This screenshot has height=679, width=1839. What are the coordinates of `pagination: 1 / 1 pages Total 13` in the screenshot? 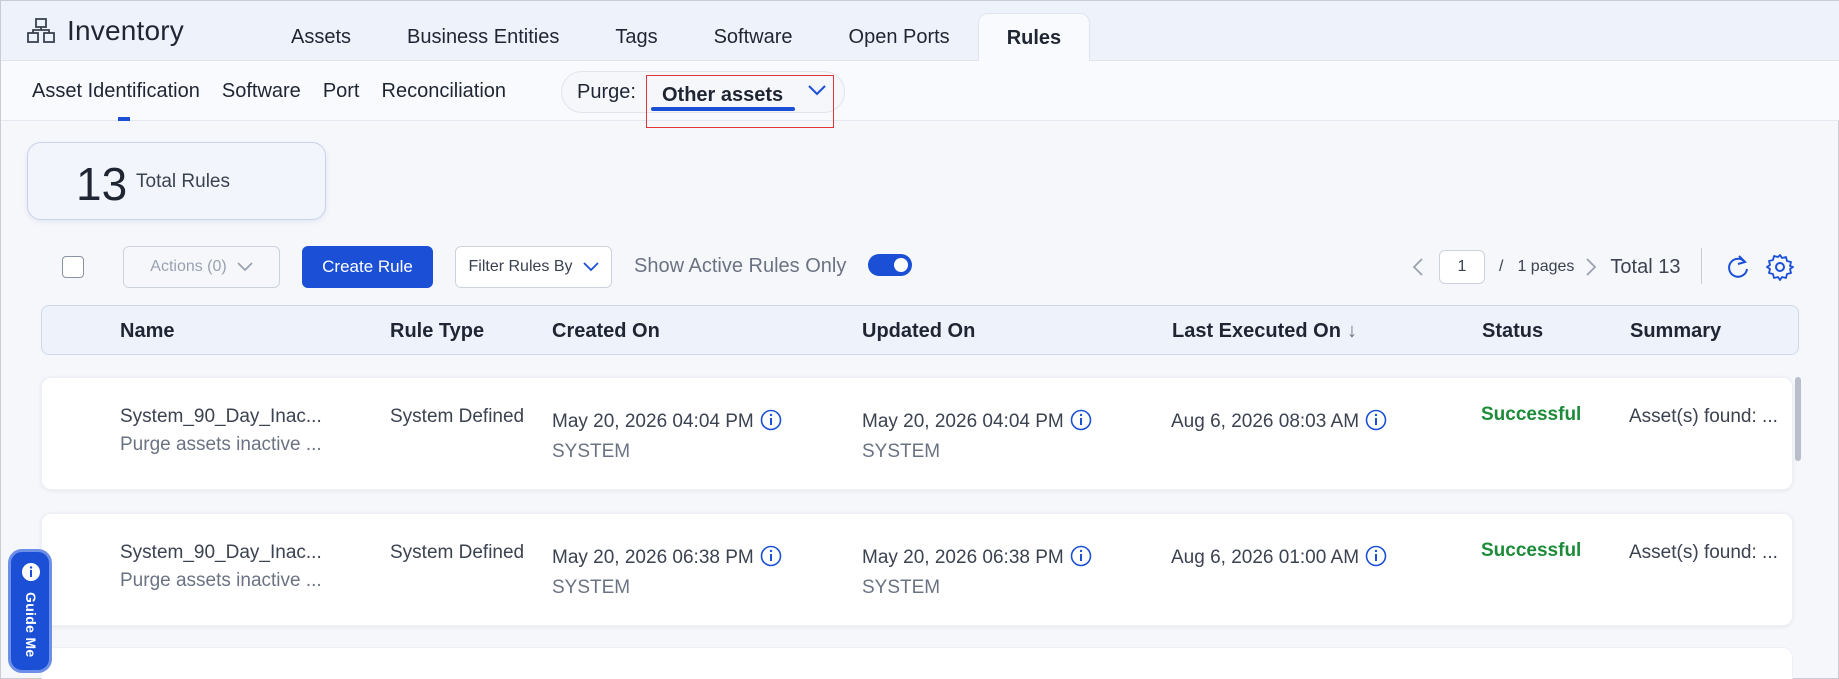 It's located at (1545, 267).